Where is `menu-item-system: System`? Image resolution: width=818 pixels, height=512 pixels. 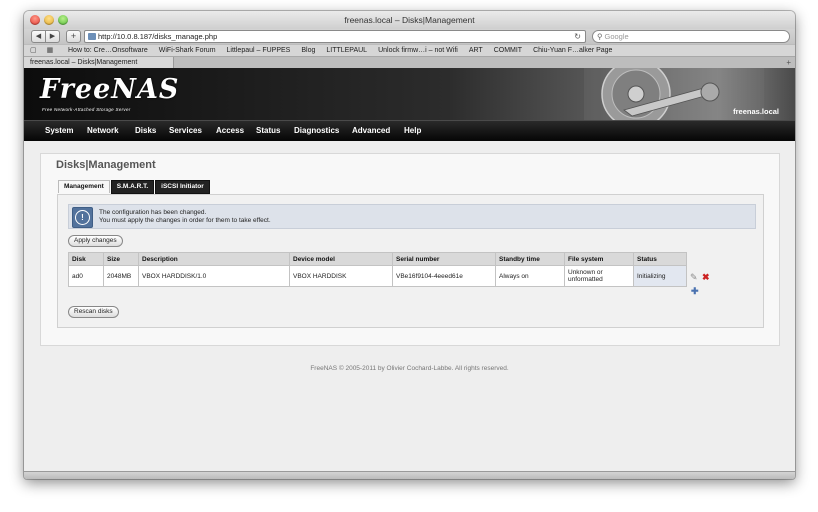 menu-item-system: System is located at coordinates (59, 131).